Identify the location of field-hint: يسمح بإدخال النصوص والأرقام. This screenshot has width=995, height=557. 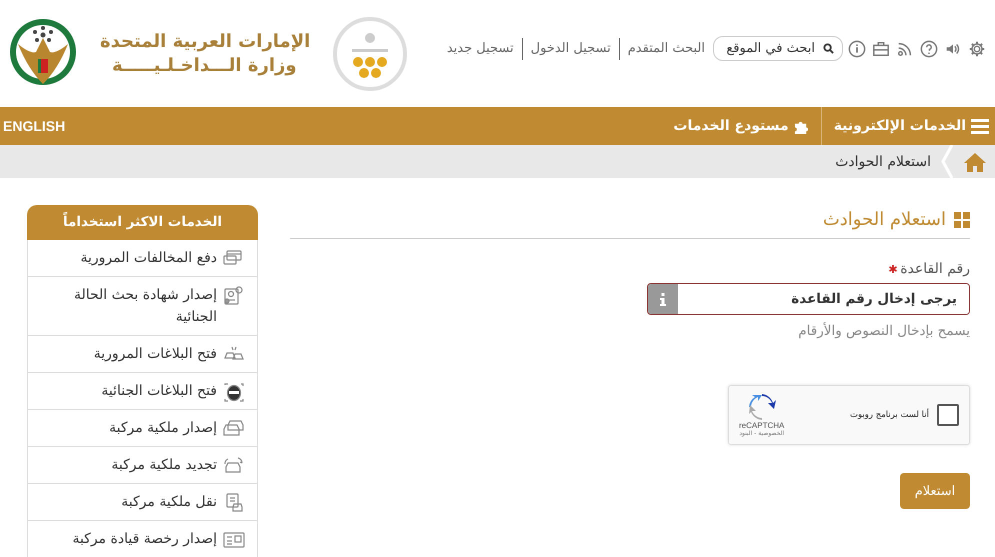
(883, 331).